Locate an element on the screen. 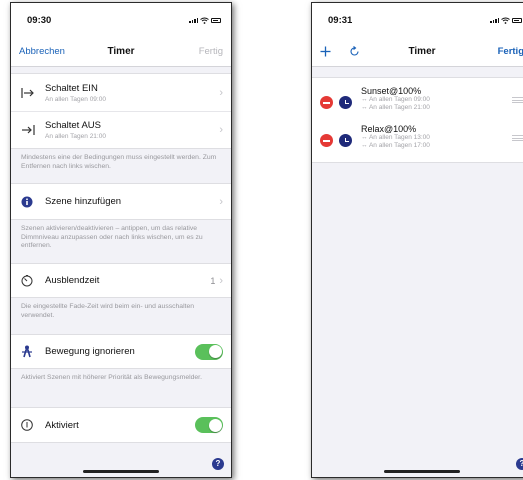  cancel-button: Abbrechen is located at coordinates (42, 51).